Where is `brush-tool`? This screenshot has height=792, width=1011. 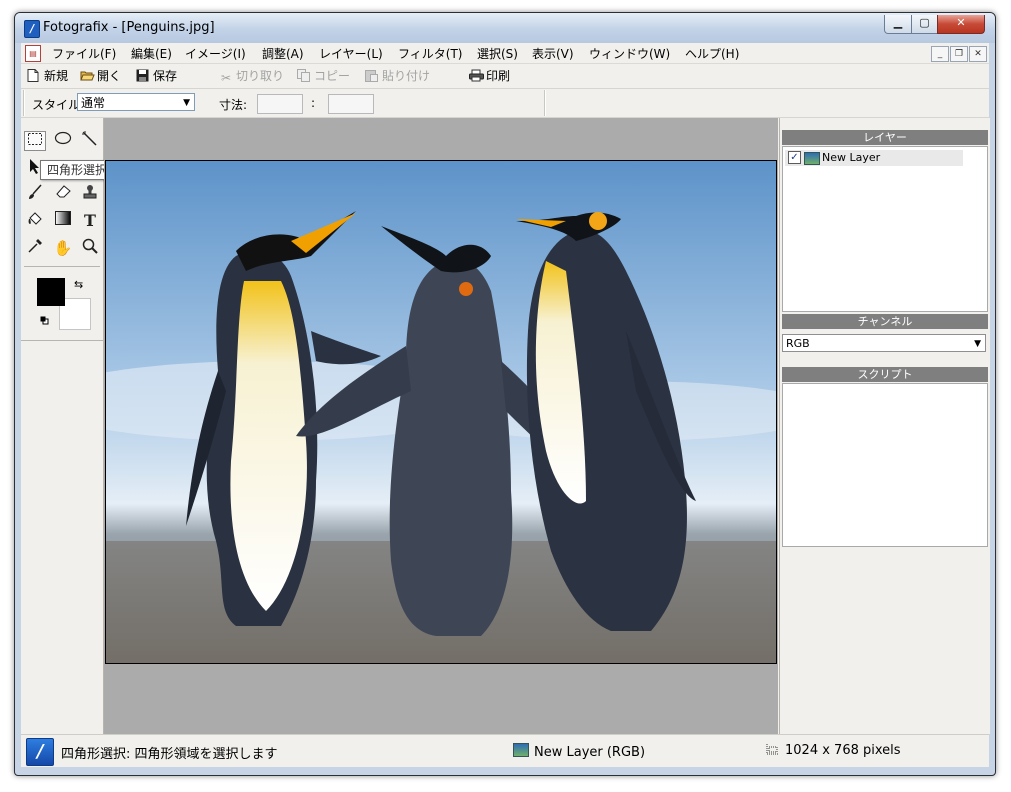 brush-tool is located at coordinates (35, 194).